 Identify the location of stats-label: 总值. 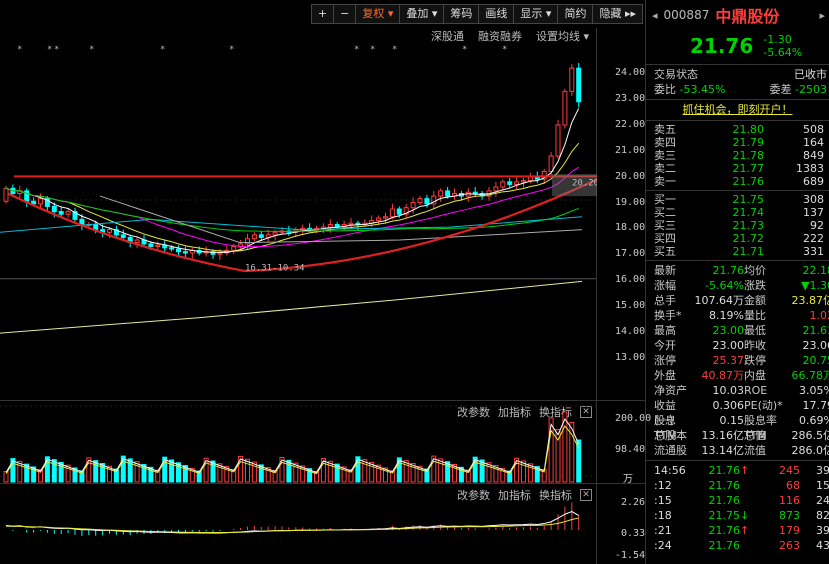
(755, 435).